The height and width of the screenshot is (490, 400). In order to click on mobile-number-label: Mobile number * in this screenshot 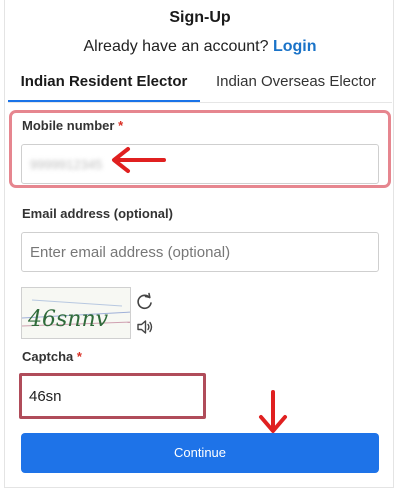, I will do `click(72, 125)`.